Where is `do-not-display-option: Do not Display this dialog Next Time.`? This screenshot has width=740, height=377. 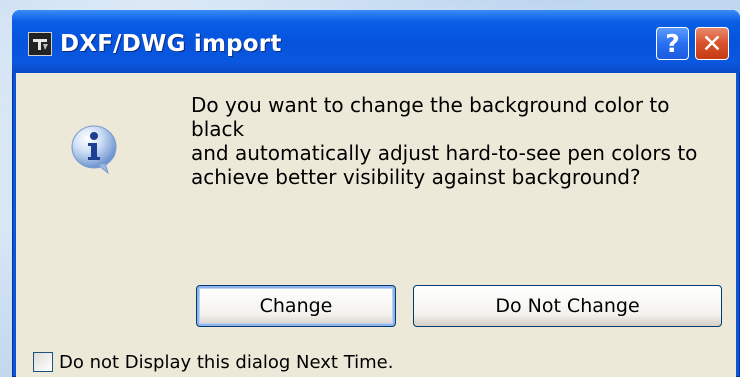
do-not-display-option: Do not Display this dialog Next Time. is located at coordinates (213, 362).